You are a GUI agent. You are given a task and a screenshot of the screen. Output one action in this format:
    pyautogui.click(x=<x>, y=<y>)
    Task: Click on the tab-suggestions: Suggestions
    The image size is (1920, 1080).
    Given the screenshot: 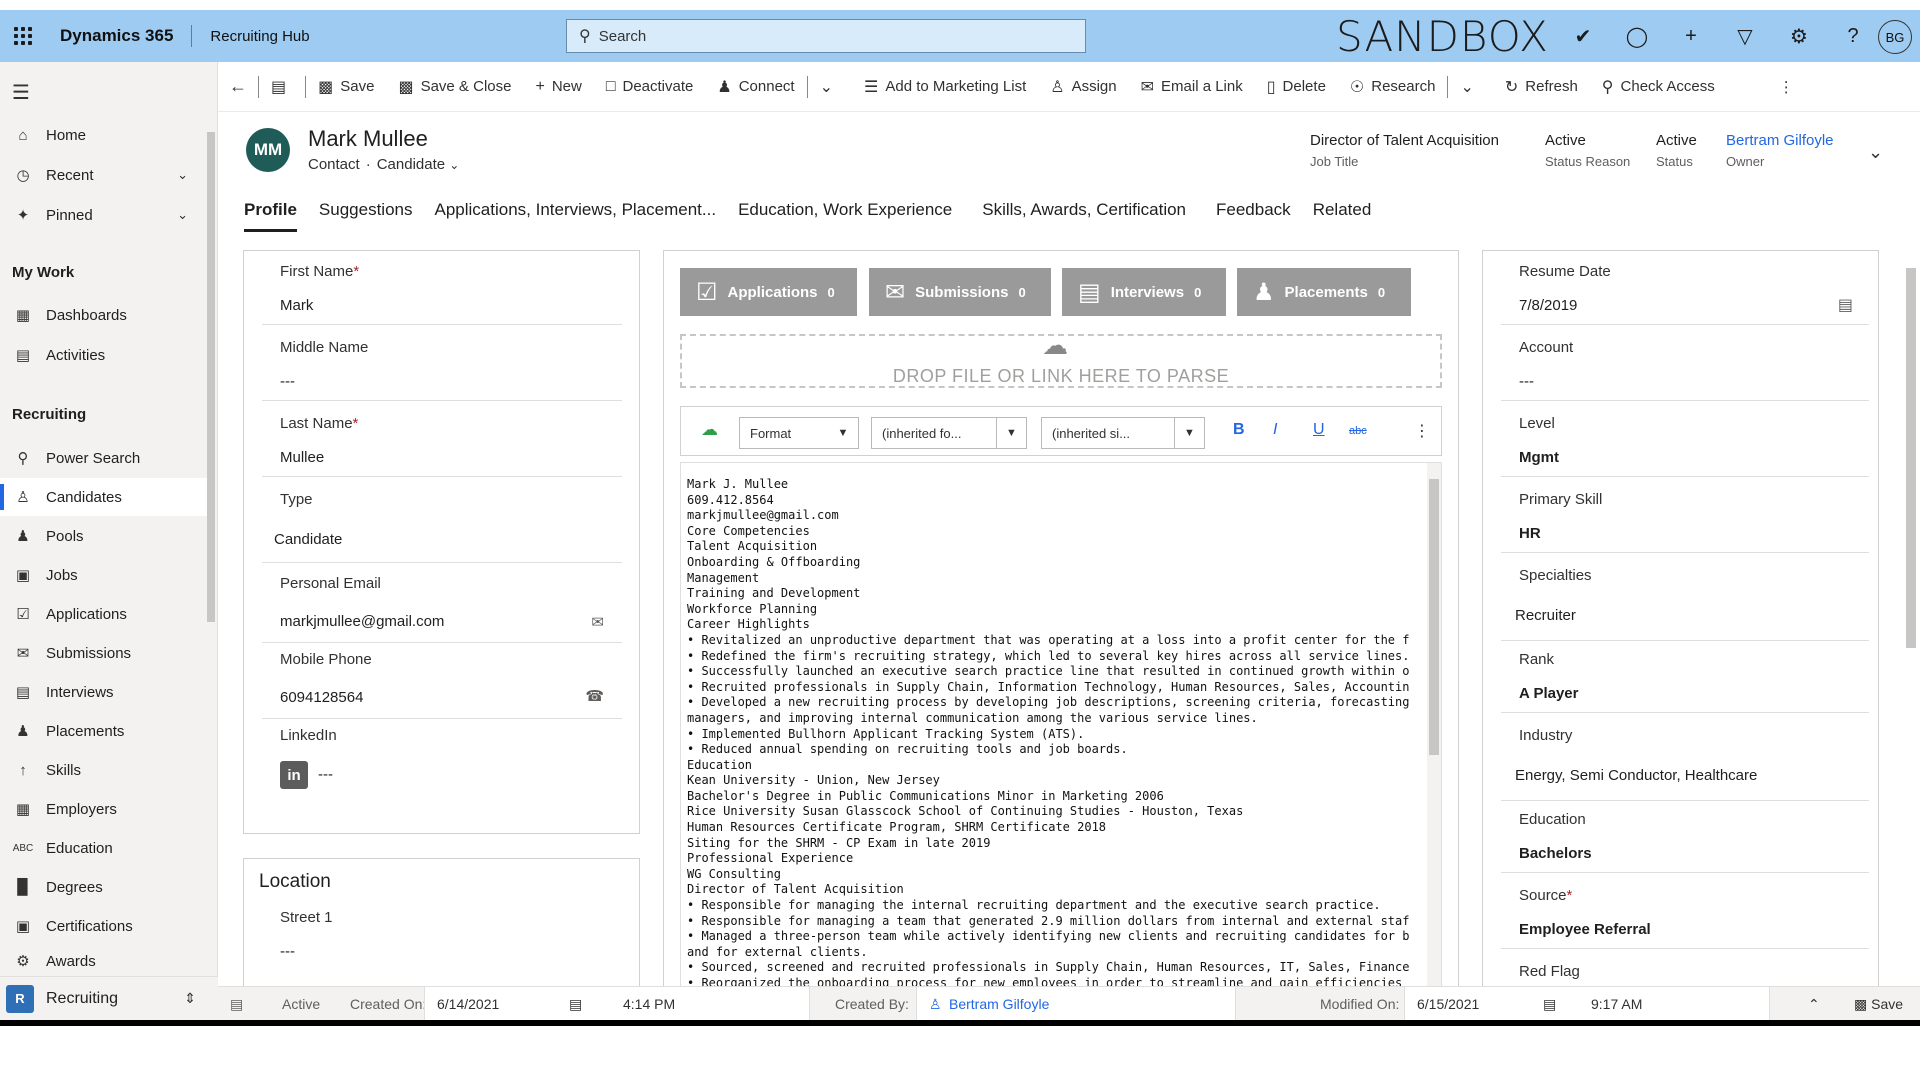 What is the action you would take?
    pyautogui.click(x=366, y=216)
    